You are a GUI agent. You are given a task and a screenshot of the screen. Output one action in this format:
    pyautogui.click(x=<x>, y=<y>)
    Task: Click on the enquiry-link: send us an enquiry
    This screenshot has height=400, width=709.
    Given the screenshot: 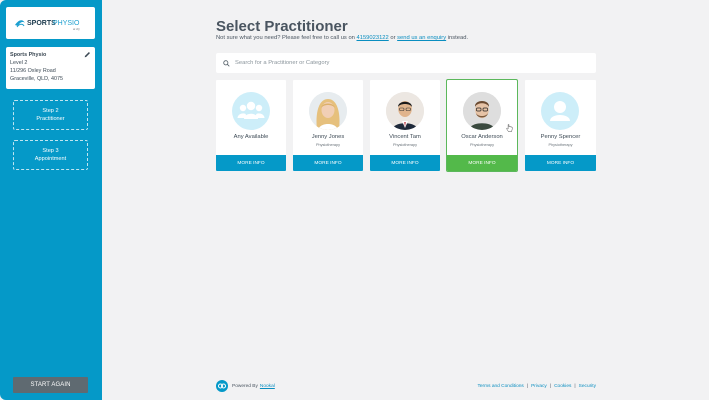 What is the action you would take?
    pyautogui.click(x=421, y=38)
    